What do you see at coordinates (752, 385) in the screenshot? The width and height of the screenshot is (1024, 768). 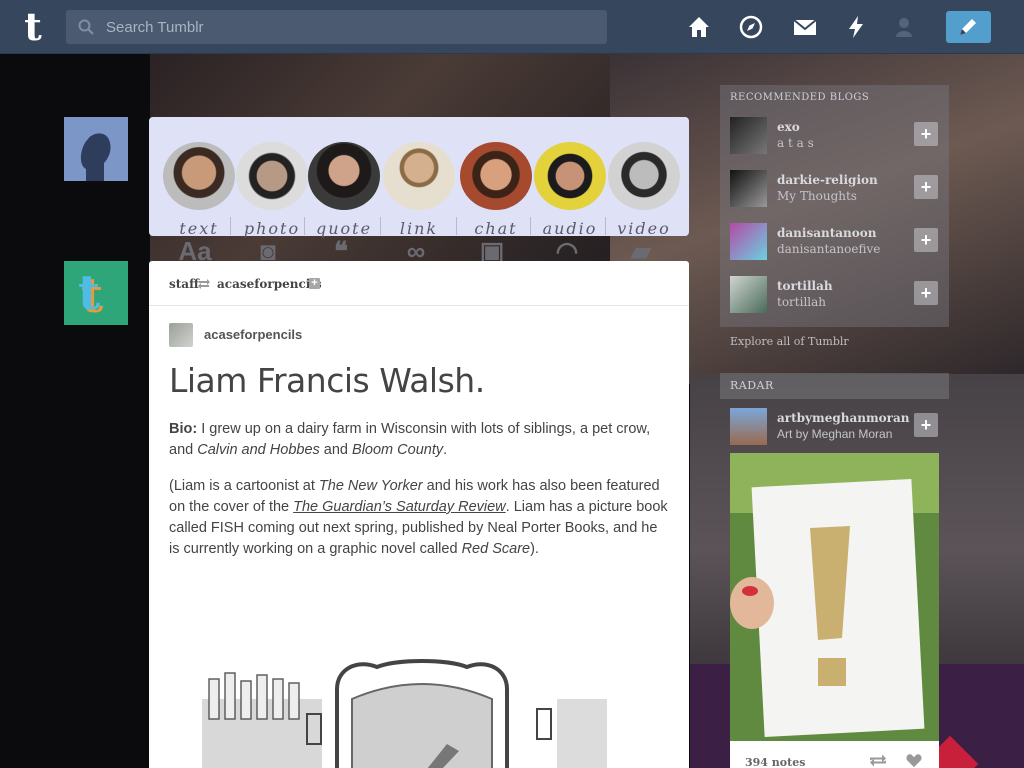 I see `radar-title: Radar` at bounding box center [752, 385].